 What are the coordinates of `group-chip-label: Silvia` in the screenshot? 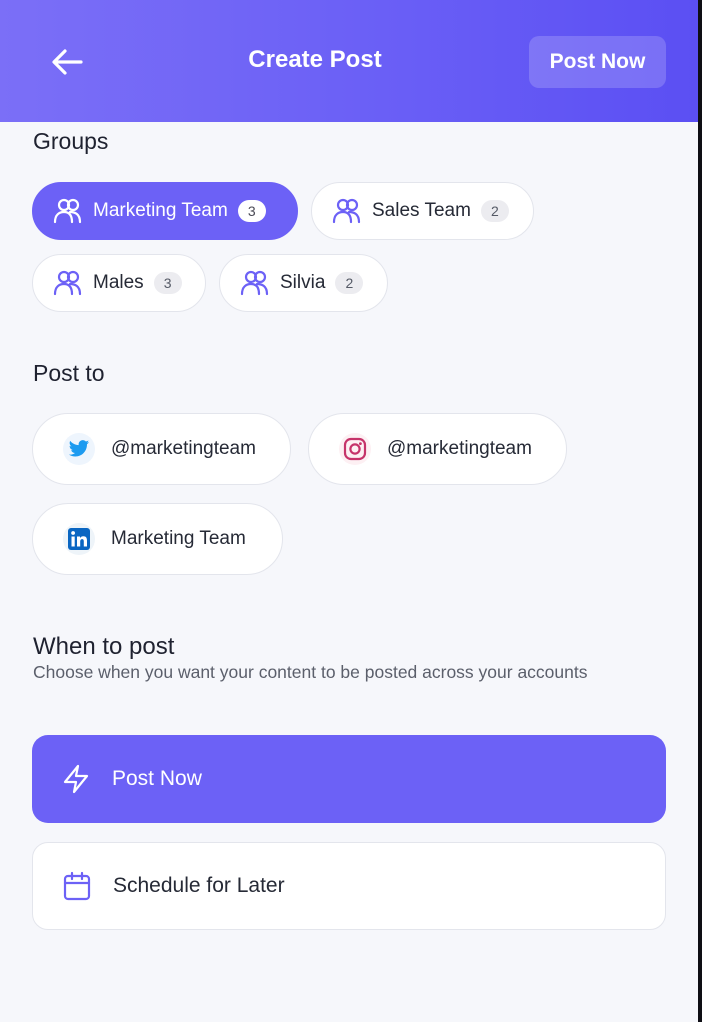 It's located at (303, 282).